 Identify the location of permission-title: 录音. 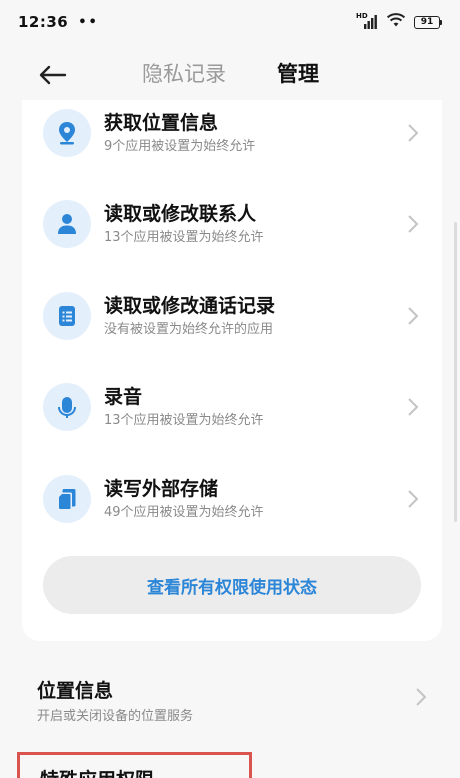
(123, 397).